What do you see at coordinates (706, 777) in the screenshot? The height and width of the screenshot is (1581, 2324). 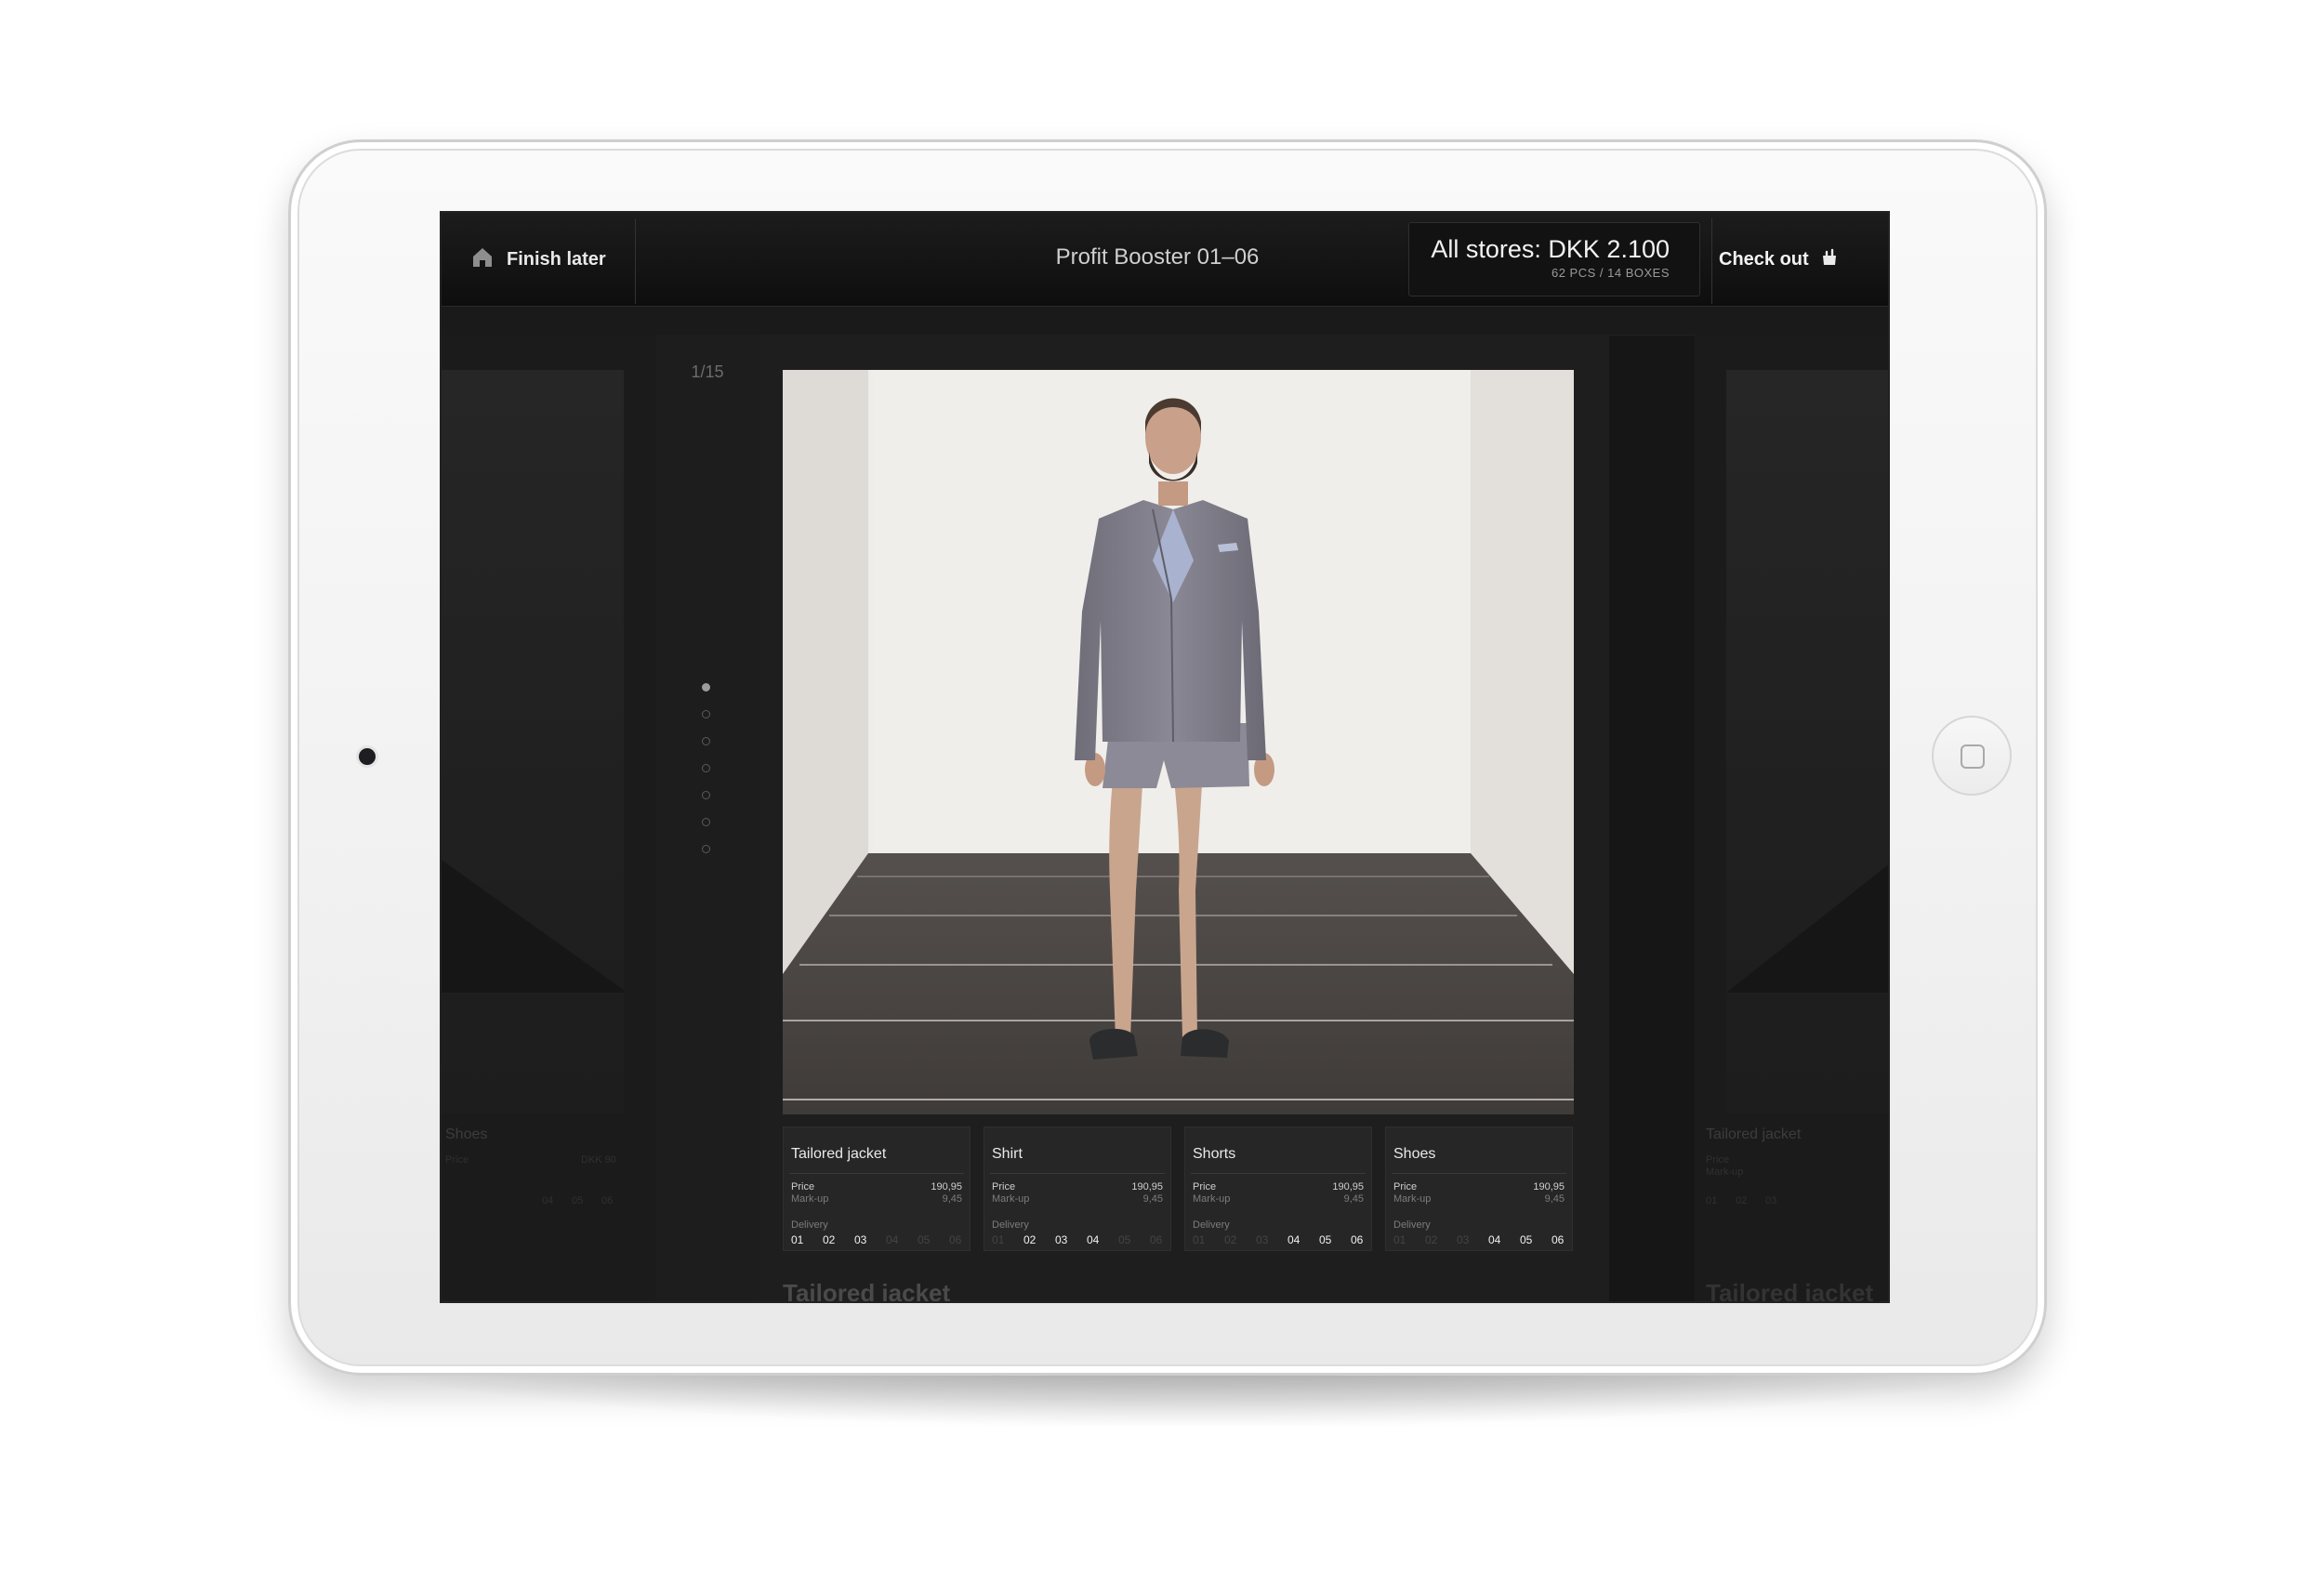 I see `pager-dots` at bounding box center [706, 777].